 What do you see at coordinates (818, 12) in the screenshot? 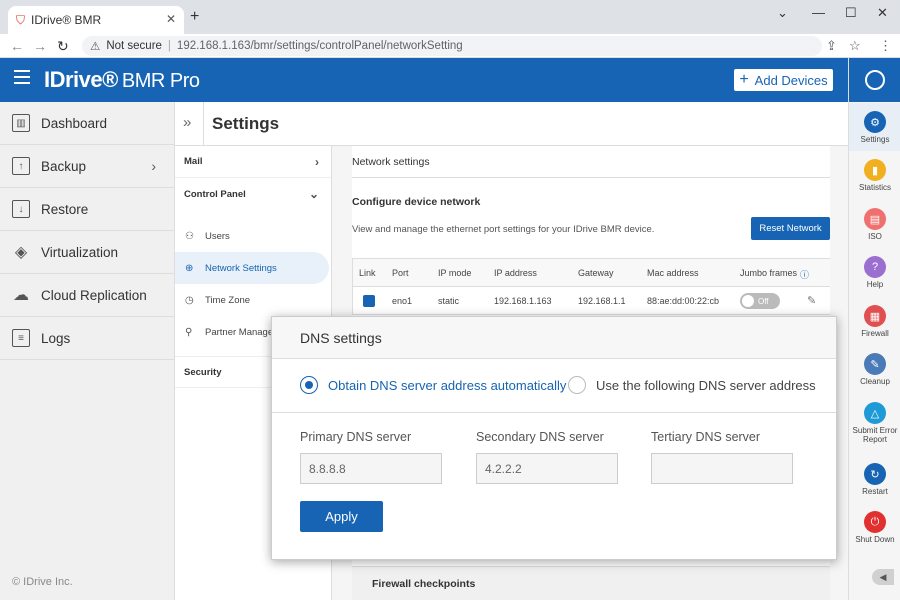
I see `minimize-window-icon: —` at bounding box center [818, 12].